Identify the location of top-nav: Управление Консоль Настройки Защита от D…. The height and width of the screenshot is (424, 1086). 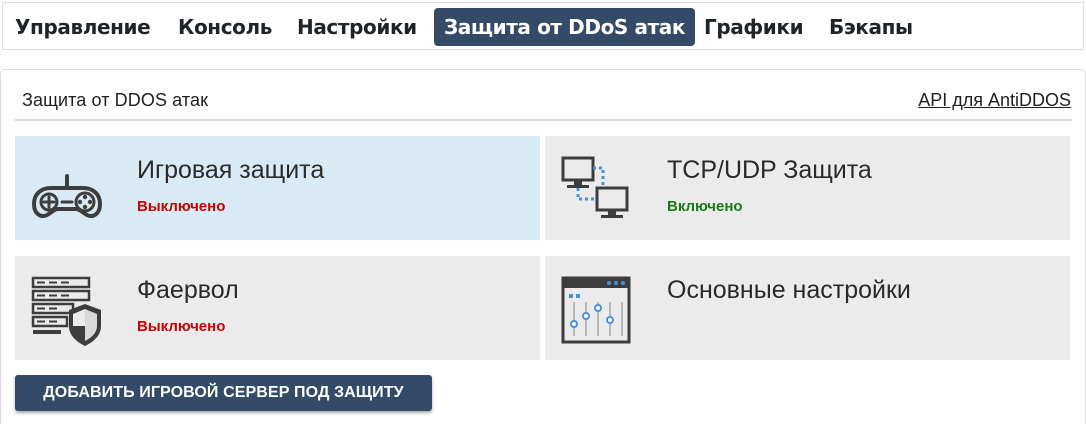
(543, 26).